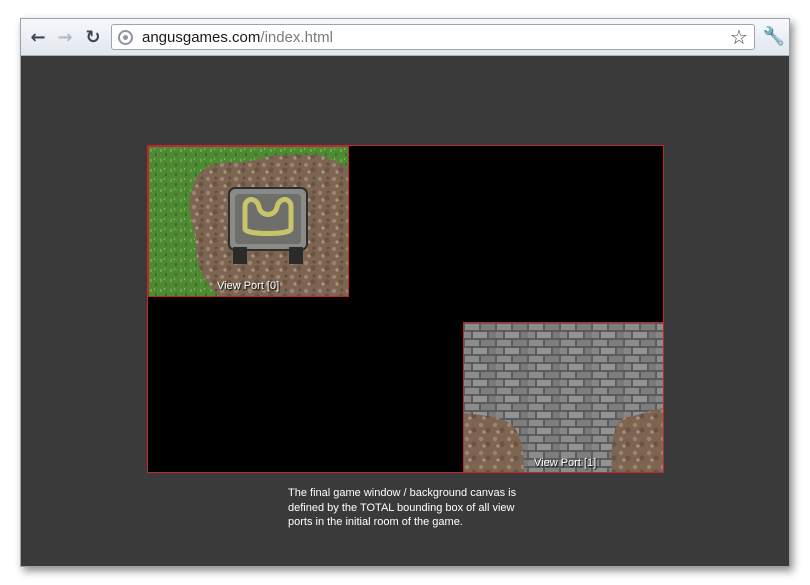 This screenshot has width=810, height=585. Describe the element at coordinates (248, 286) in the screenshot. I see `view-port-0-label: View Port [0]` at that location.